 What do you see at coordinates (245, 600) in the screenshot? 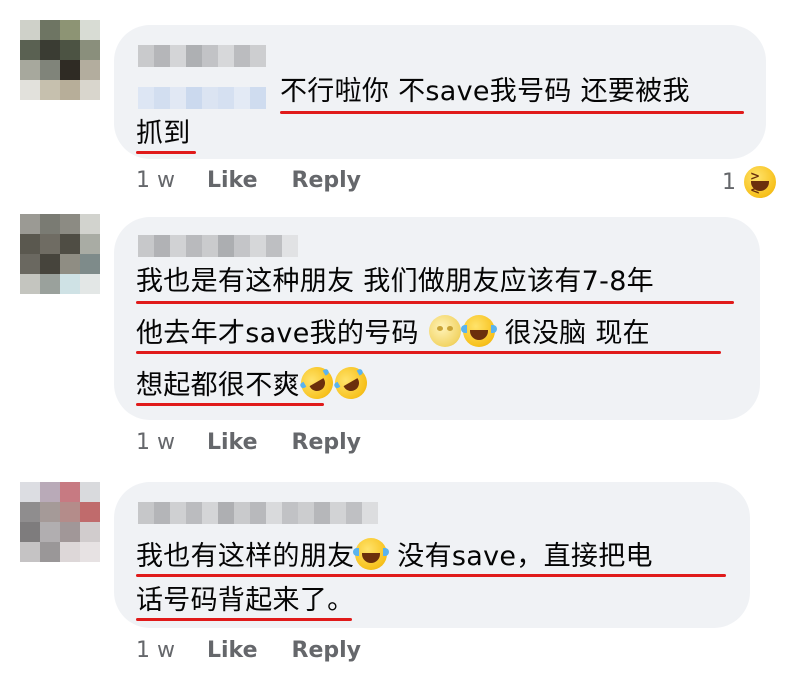
I see `comment-text-line: 话号码背起来了。` at bounding box center [245, 600].